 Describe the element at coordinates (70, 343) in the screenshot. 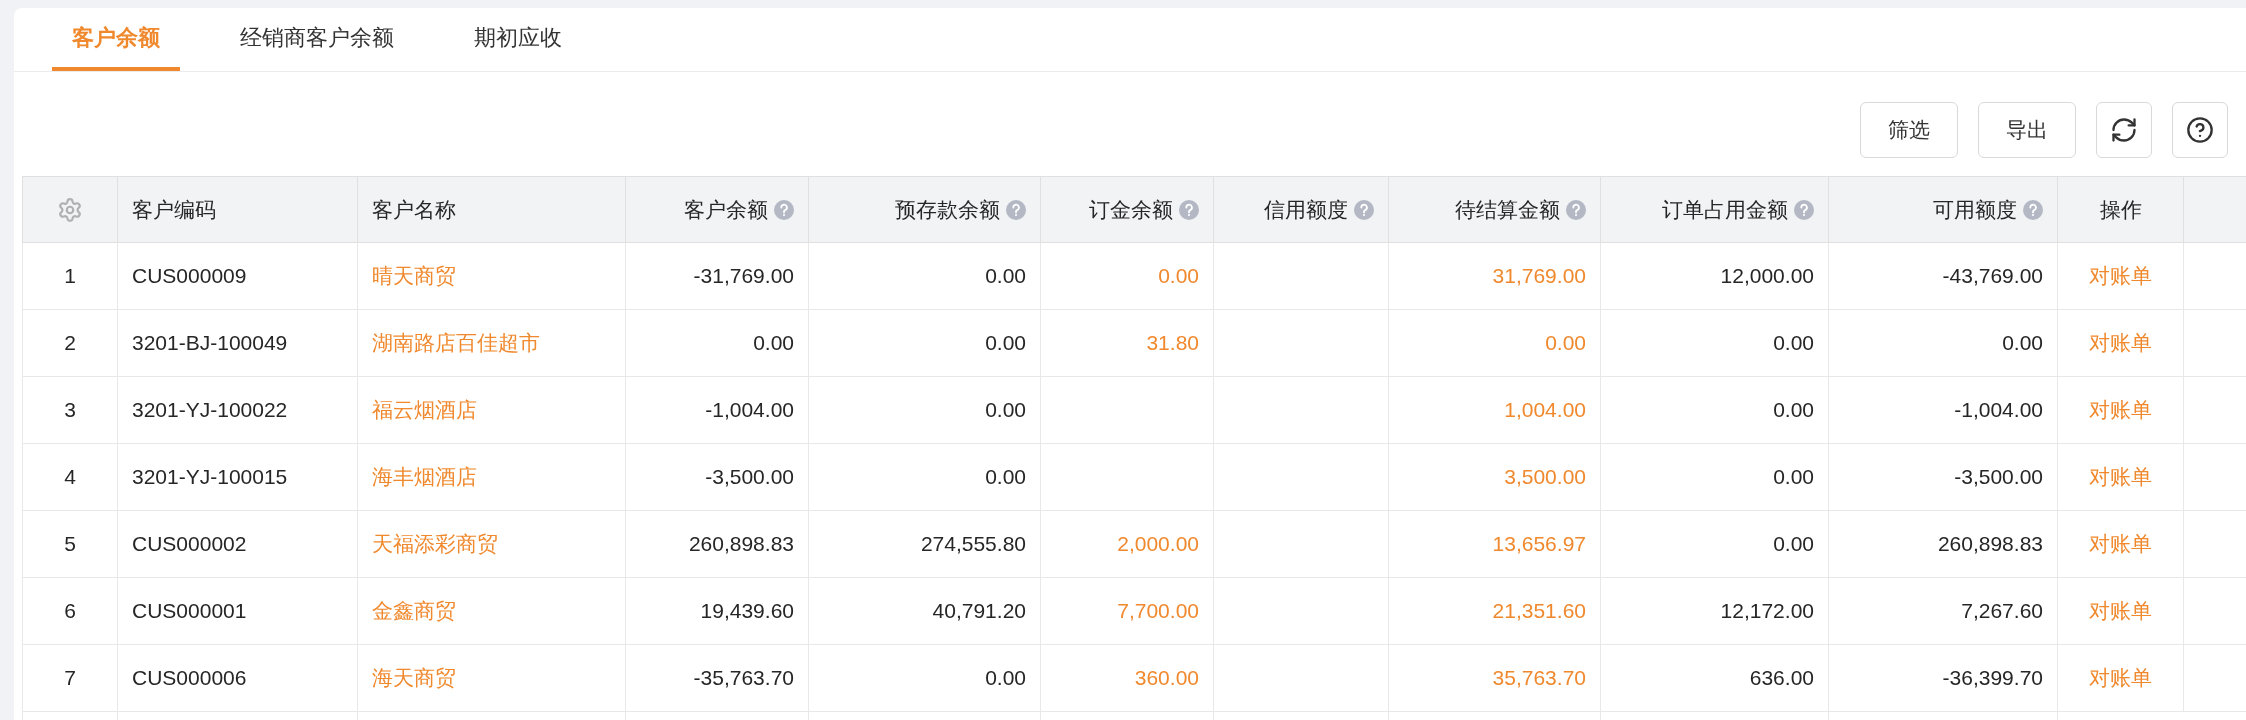

I see `table-cell-text: 2` at that location.